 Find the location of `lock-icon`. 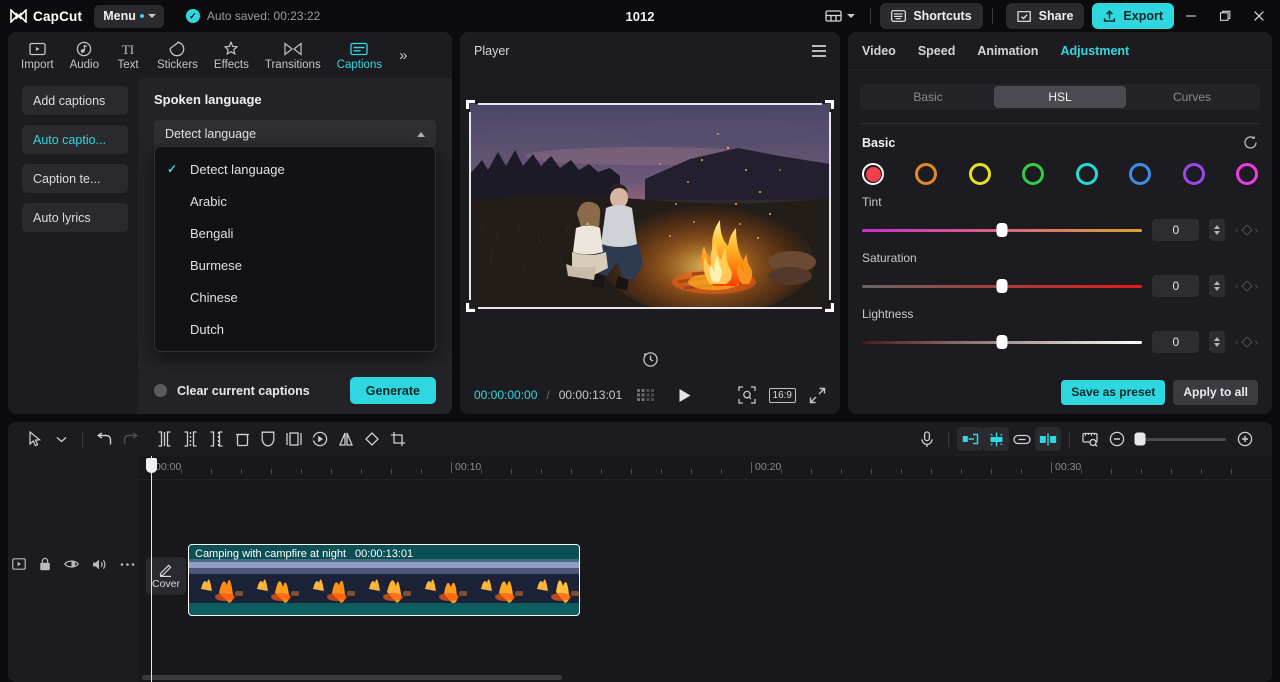

lock-icon is located at coordinates (45, 564).